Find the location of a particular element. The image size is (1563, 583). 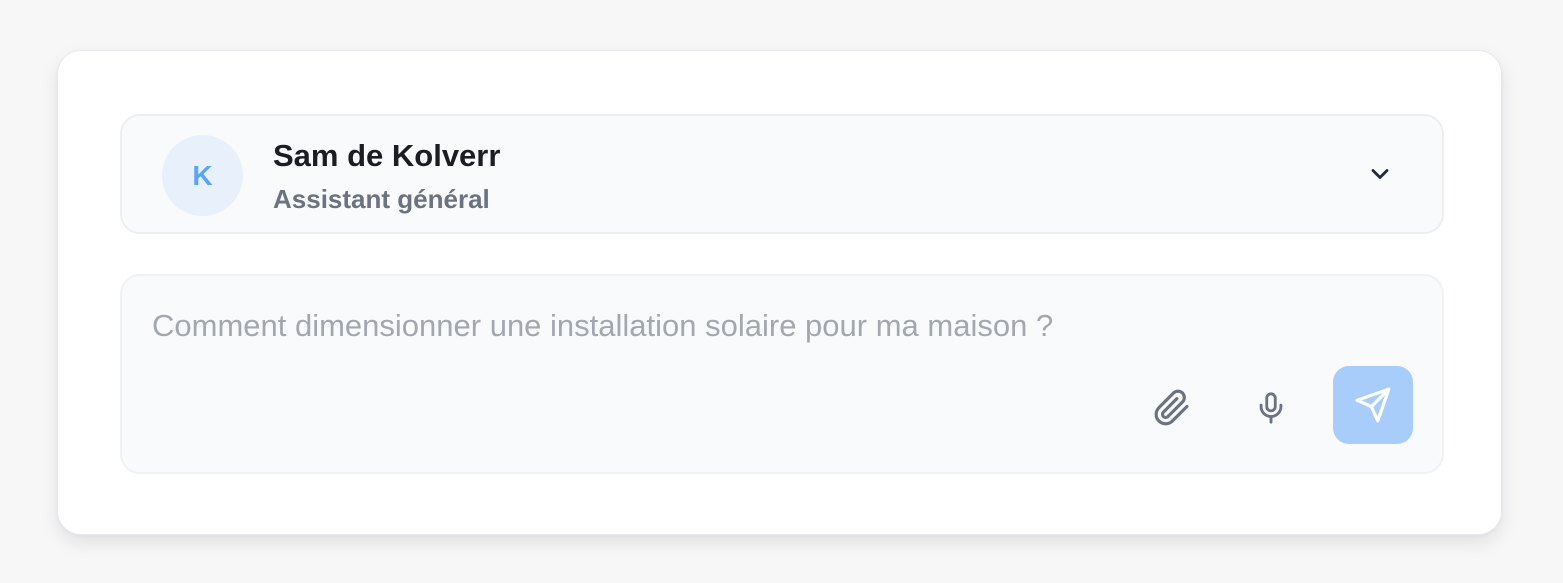

paperclip-icon is located at coordinates (1171, 407).